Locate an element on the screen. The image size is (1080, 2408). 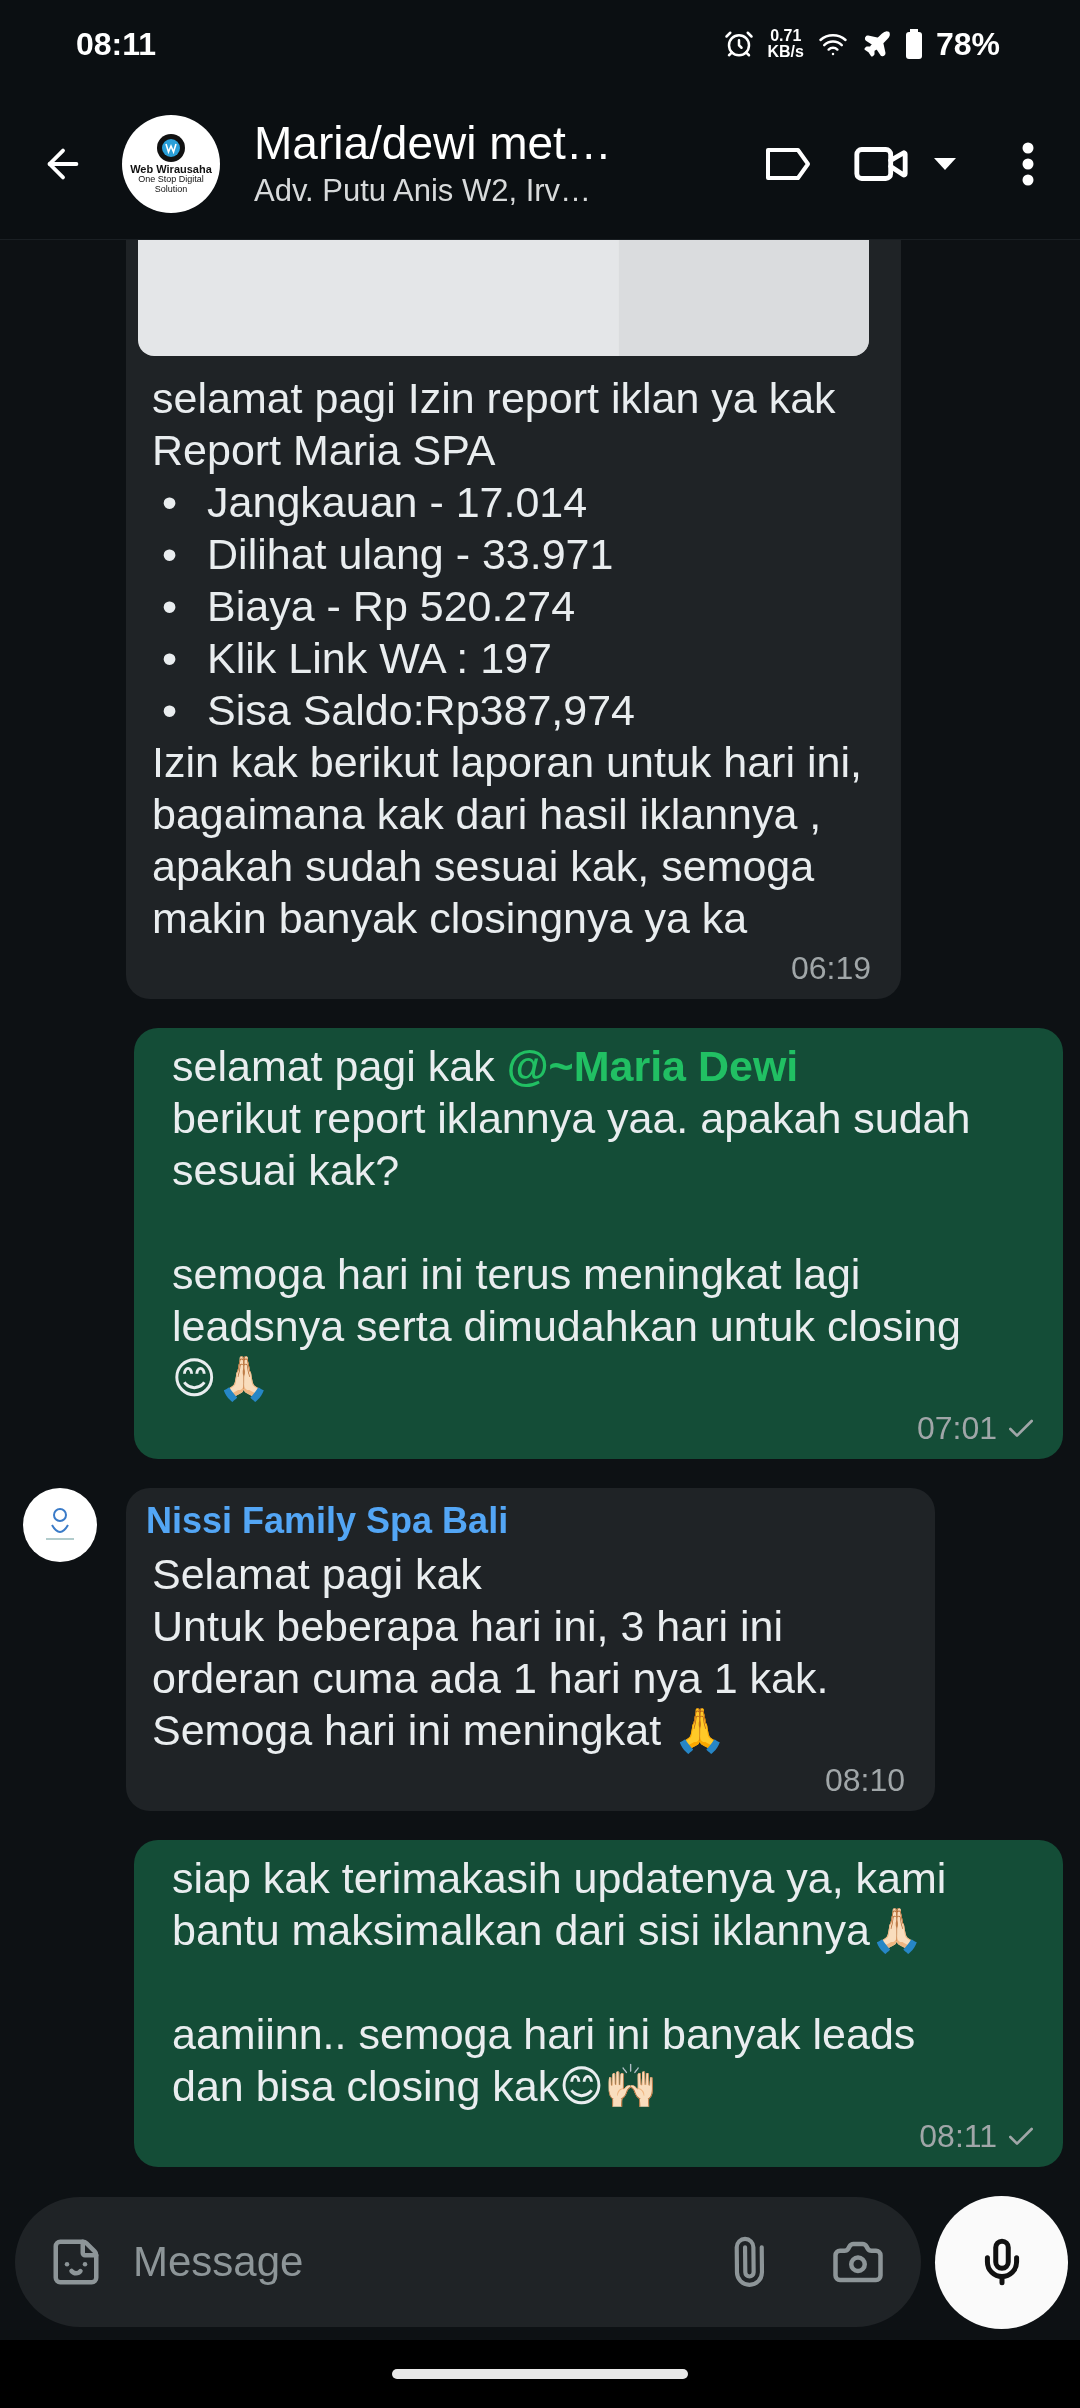
caret-icon is located at coordinates (945, 163).